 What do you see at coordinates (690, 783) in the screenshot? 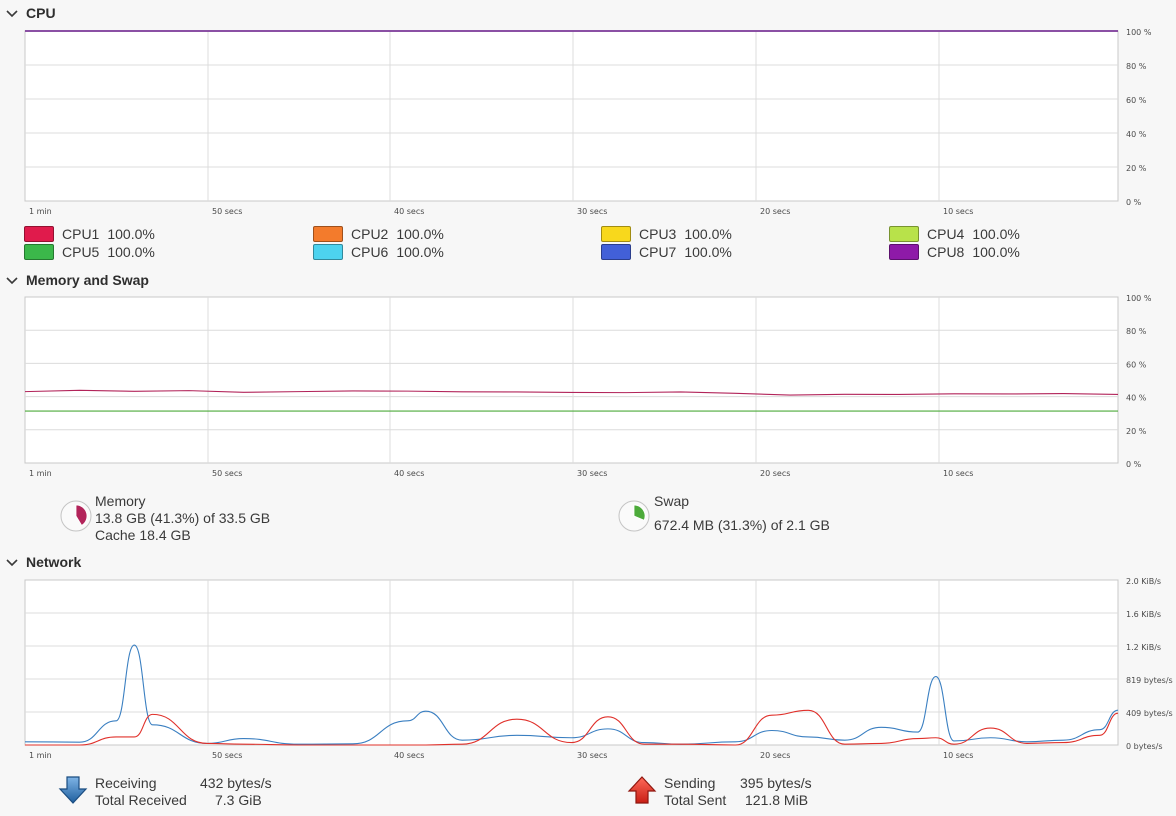
I see `sending-label: Sending` at bounding box center [690, 783].